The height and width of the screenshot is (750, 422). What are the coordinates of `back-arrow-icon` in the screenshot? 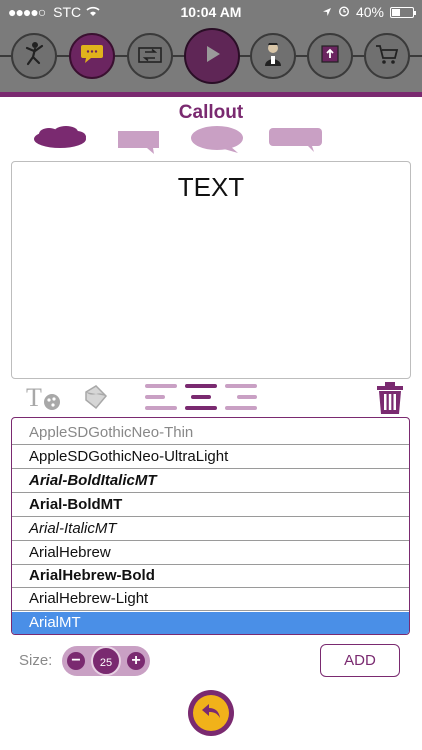 It's located at (211, 713).